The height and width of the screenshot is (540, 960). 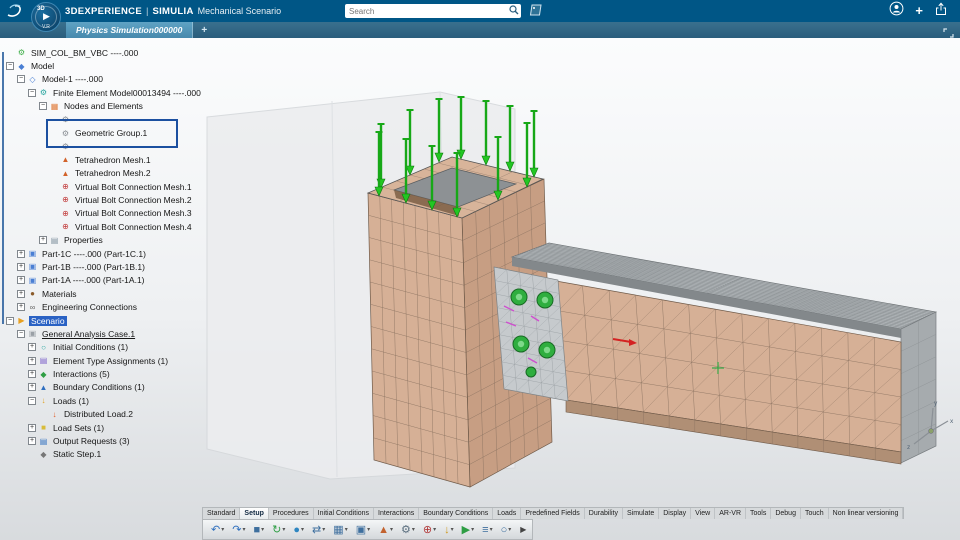 What do you see at coordinates (119, 79) in the screenshot?
I see `tree-item-model-1-000: − ◇ Model-1 ----.000` at bounding box center [119, 79].